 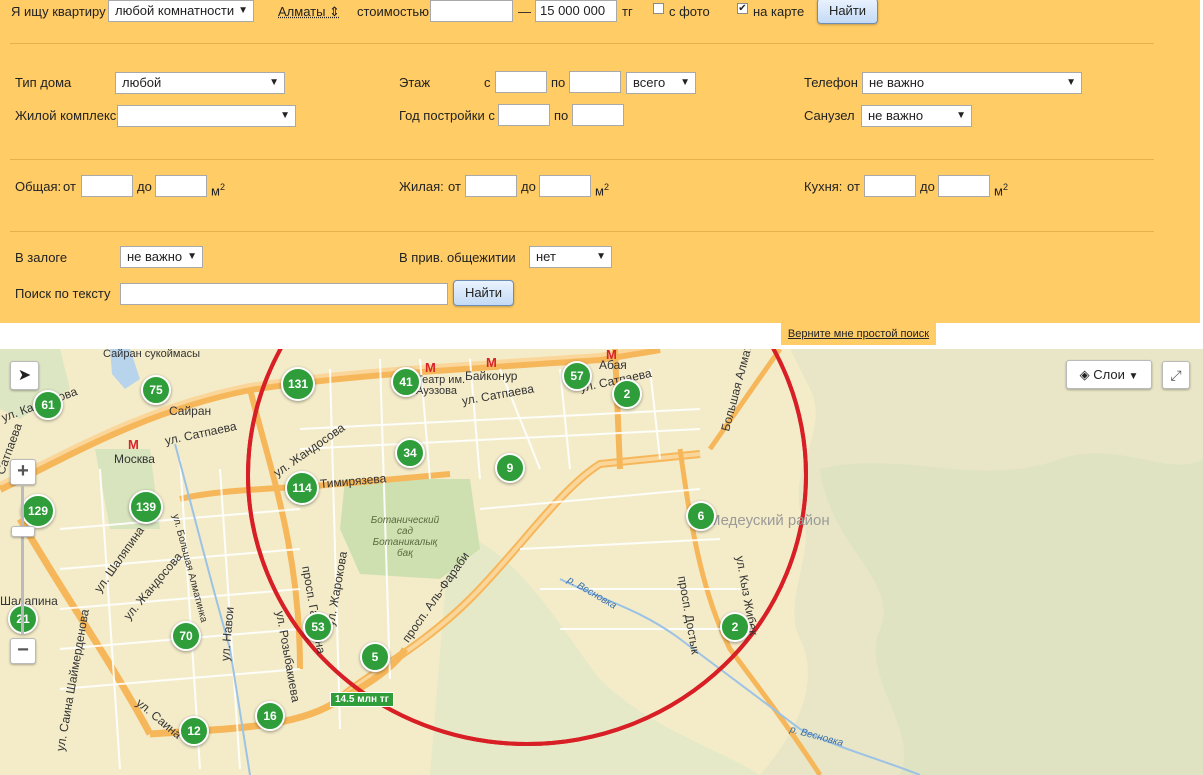 What do you see at coordinates (156, 390) in the screenshot?
I see `cluster-marker: 75` at bounding box center [156, 390].